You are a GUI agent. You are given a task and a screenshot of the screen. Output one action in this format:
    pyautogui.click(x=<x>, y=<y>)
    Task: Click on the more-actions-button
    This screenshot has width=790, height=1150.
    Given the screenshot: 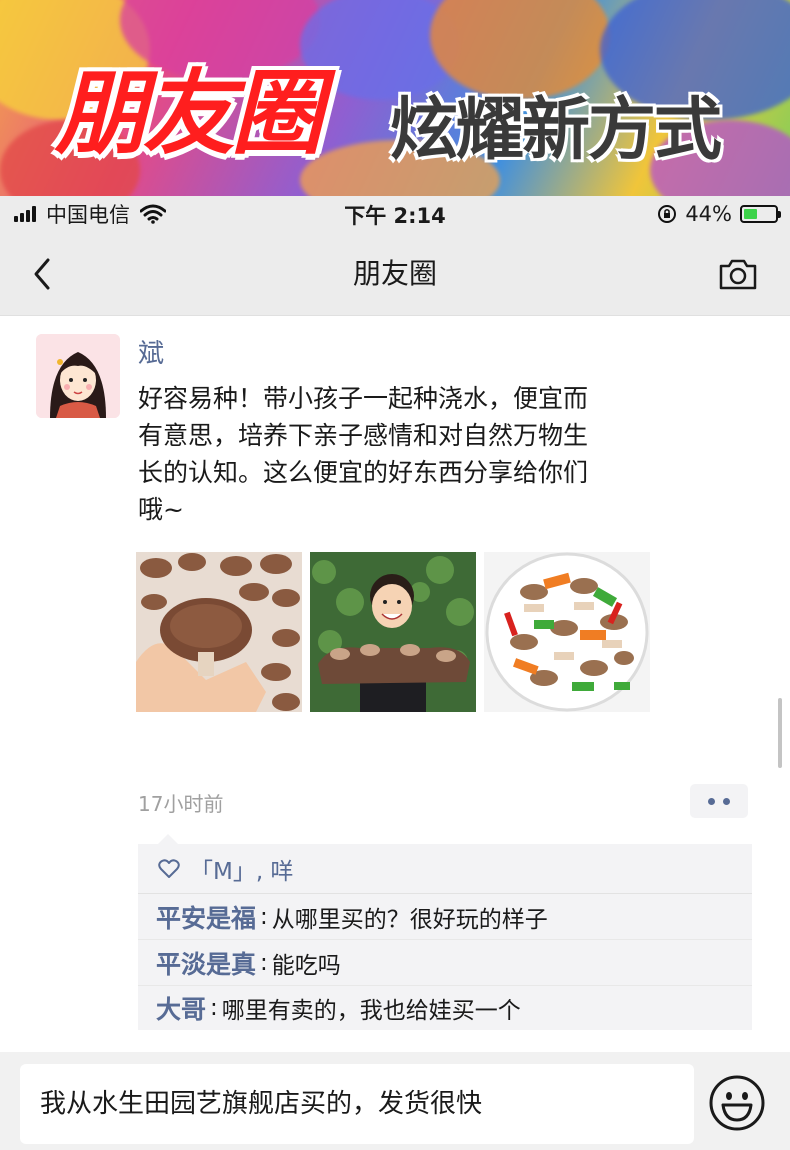 What is the action you would take?
    pyautogui.click(x=719, y=801)
    